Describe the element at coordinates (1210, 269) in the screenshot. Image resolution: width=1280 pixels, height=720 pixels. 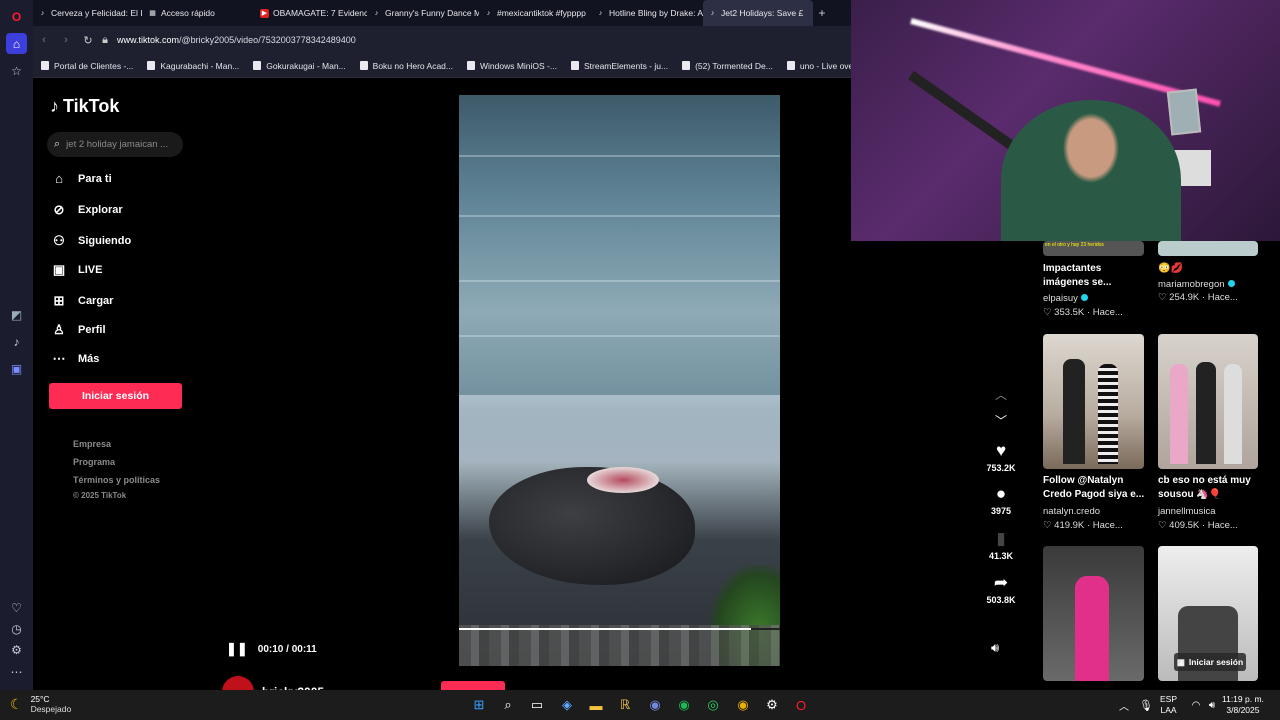
I see `video-title: 😳💋` at that location.